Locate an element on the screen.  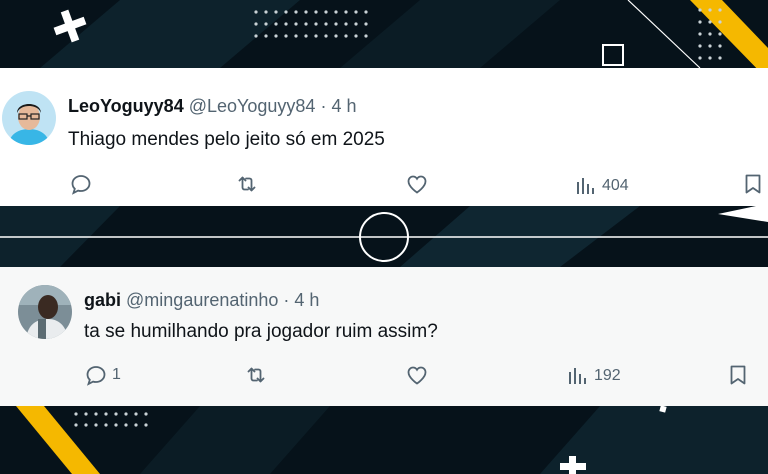
user-name: LeoYoguyy84 is located at coordinates (126, 106).